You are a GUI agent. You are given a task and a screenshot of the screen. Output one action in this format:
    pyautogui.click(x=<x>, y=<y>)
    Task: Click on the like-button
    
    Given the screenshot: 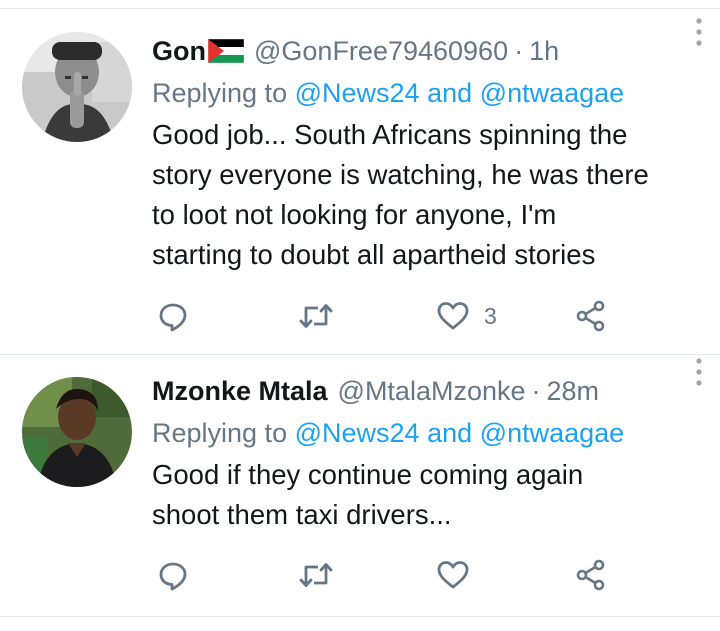 What is the action you would take?
    pyautogui.click(x=460, y=575)
    